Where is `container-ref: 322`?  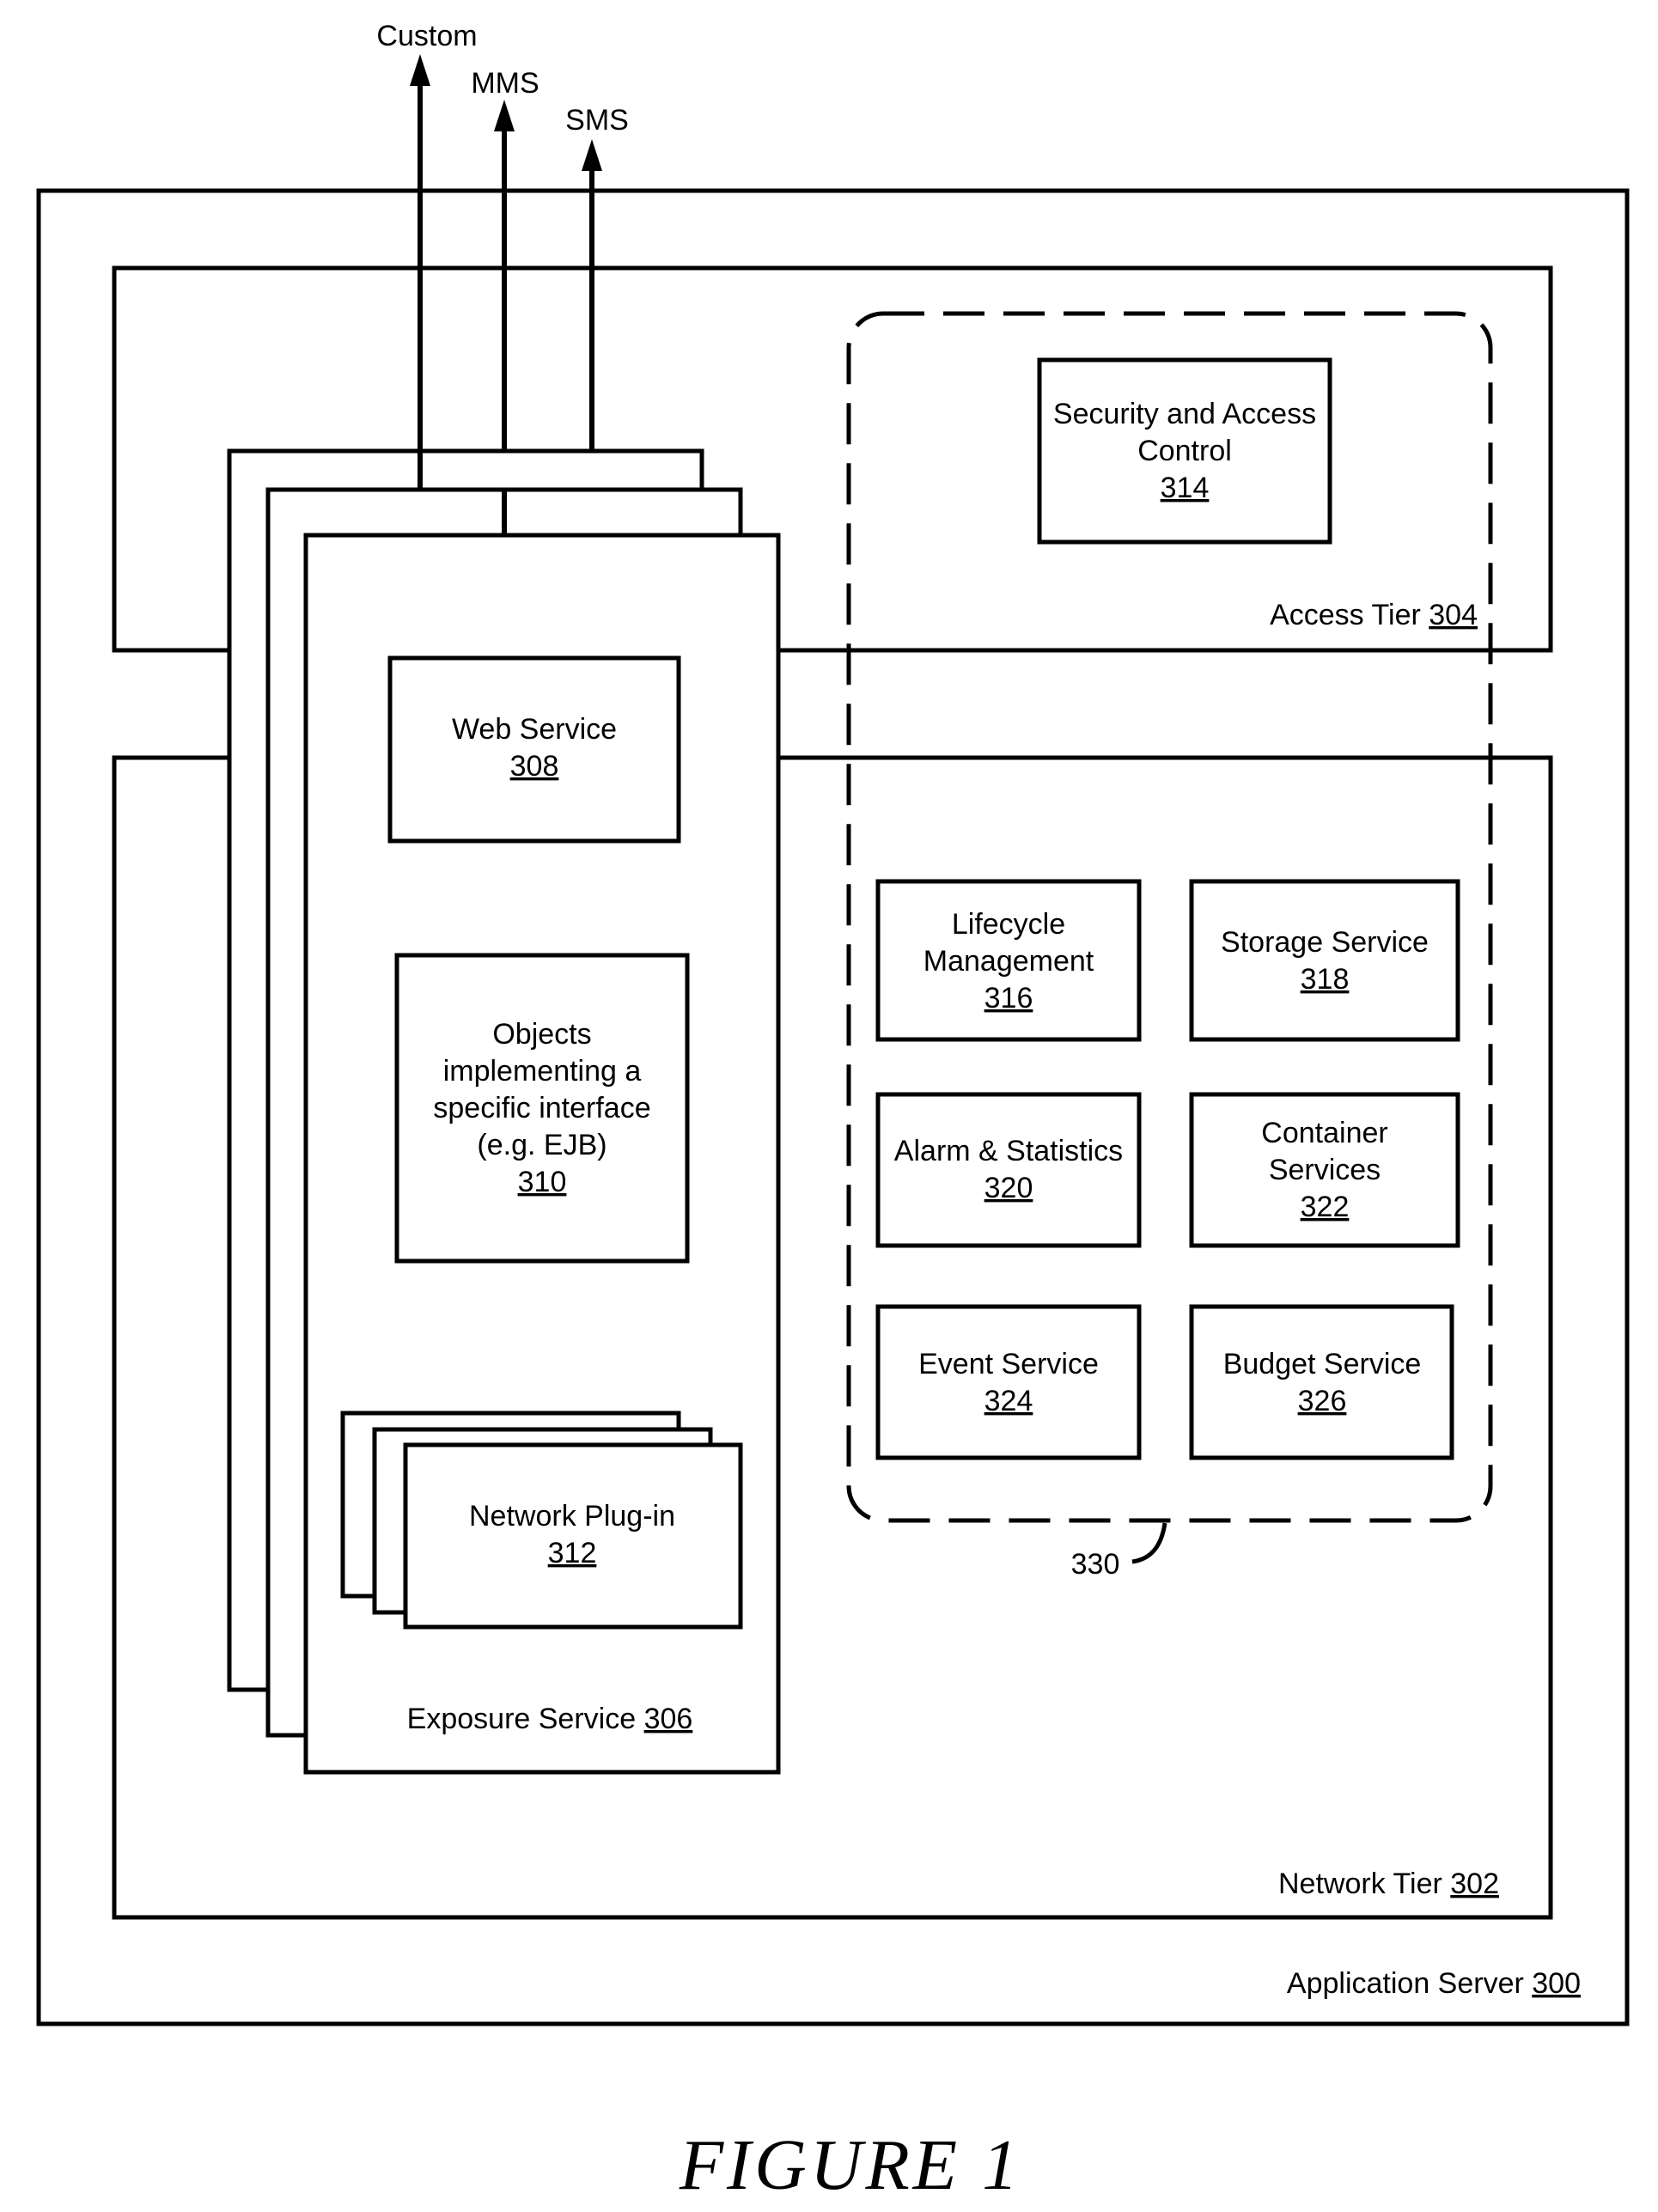
container-ref: 322 is located at coordinates (1325, 1207).